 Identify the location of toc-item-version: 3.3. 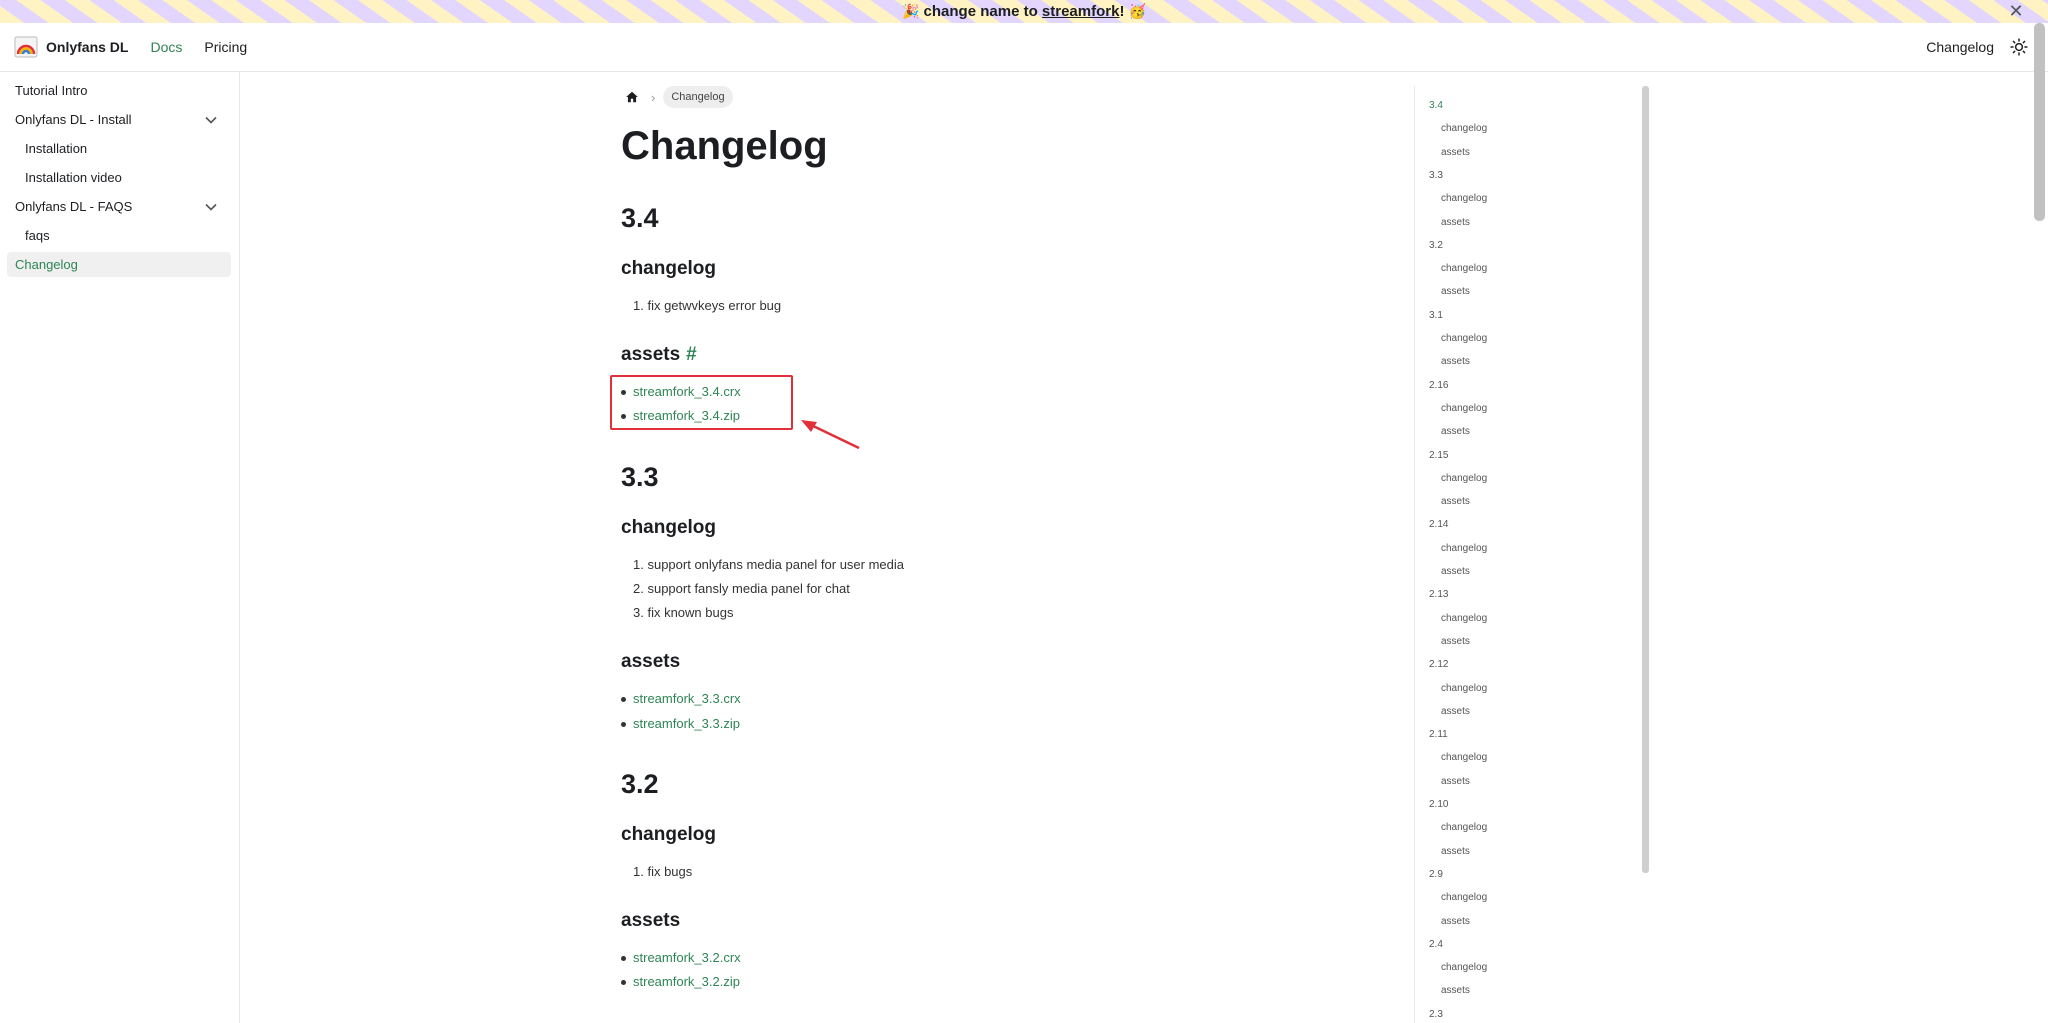
(1436, 175).